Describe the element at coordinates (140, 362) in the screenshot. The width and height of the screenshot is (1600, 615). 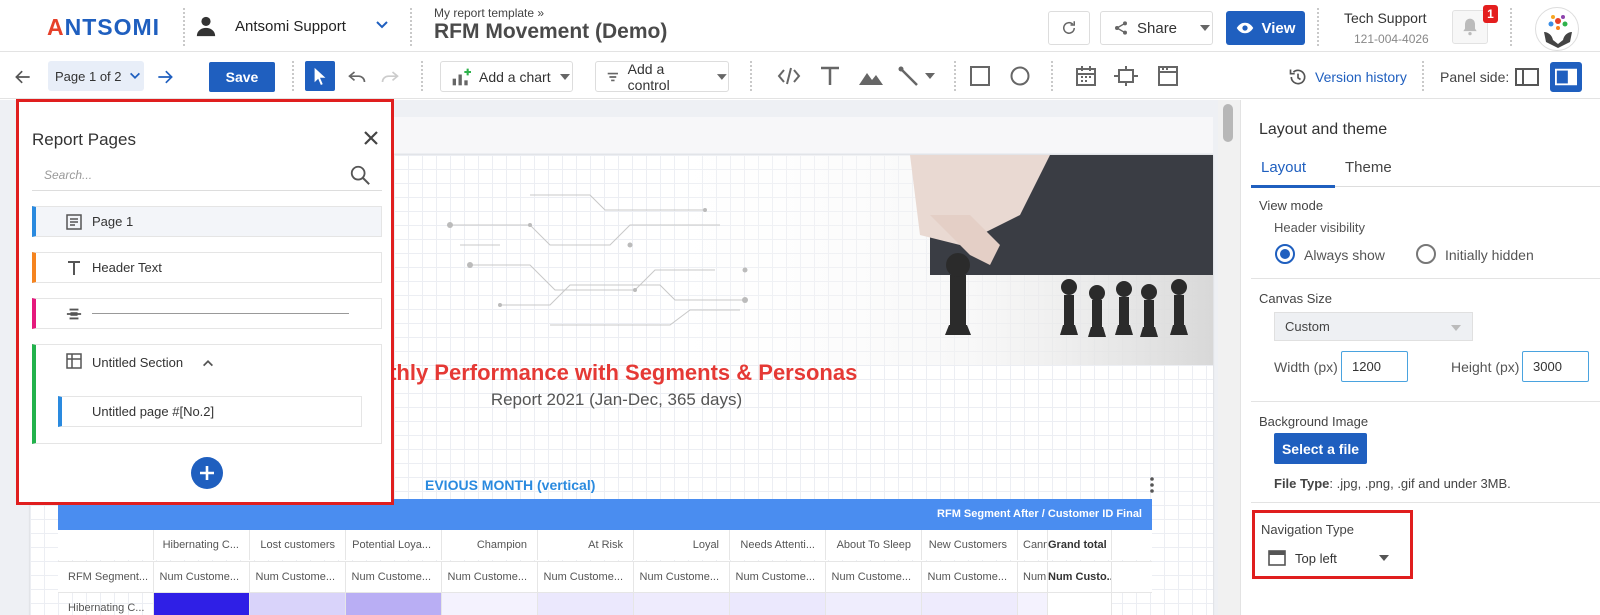
I see `section-header: Untitled Section` at that location.